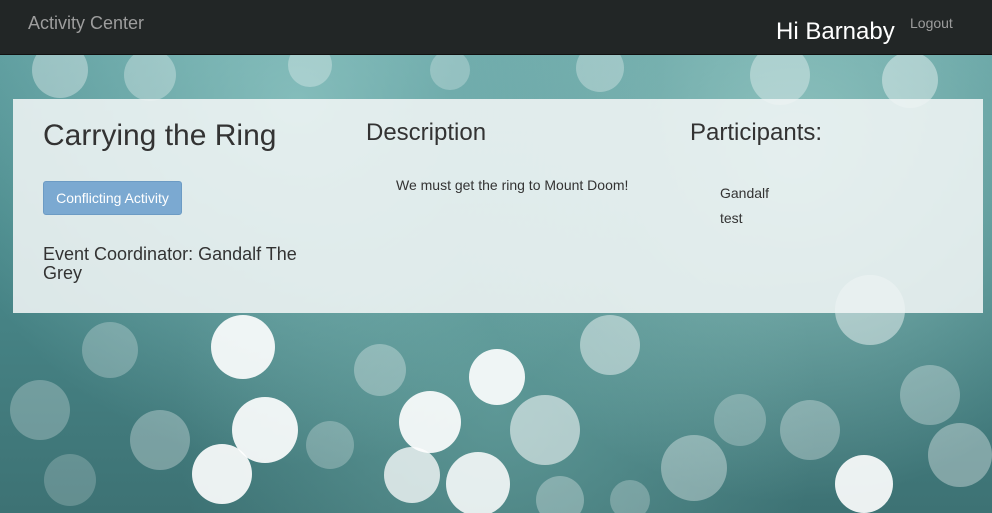  I want to click on logout-link: Logout, so click(931, 23).